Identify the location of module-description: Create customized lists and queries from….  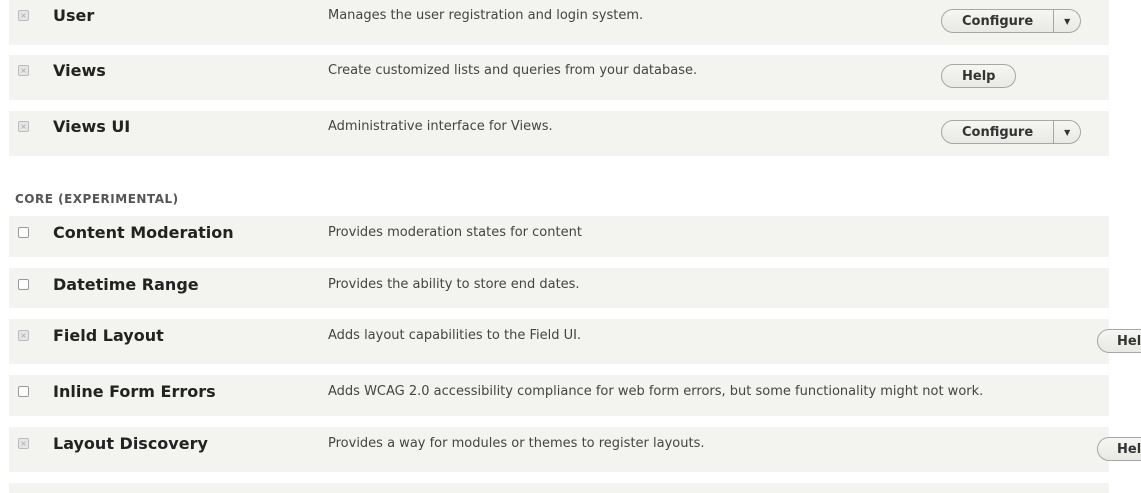
(513, 70).